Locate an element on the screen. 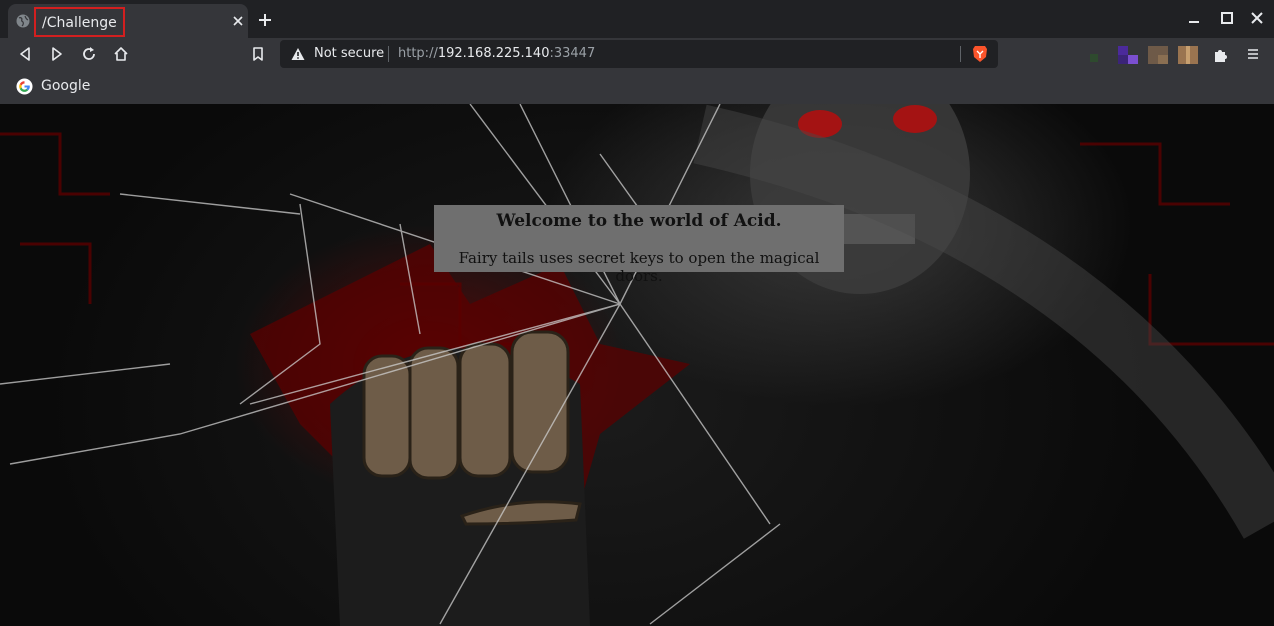 This screenshot has width=1274, height=626. maximize-icon is located at coordinates (1227, 18).